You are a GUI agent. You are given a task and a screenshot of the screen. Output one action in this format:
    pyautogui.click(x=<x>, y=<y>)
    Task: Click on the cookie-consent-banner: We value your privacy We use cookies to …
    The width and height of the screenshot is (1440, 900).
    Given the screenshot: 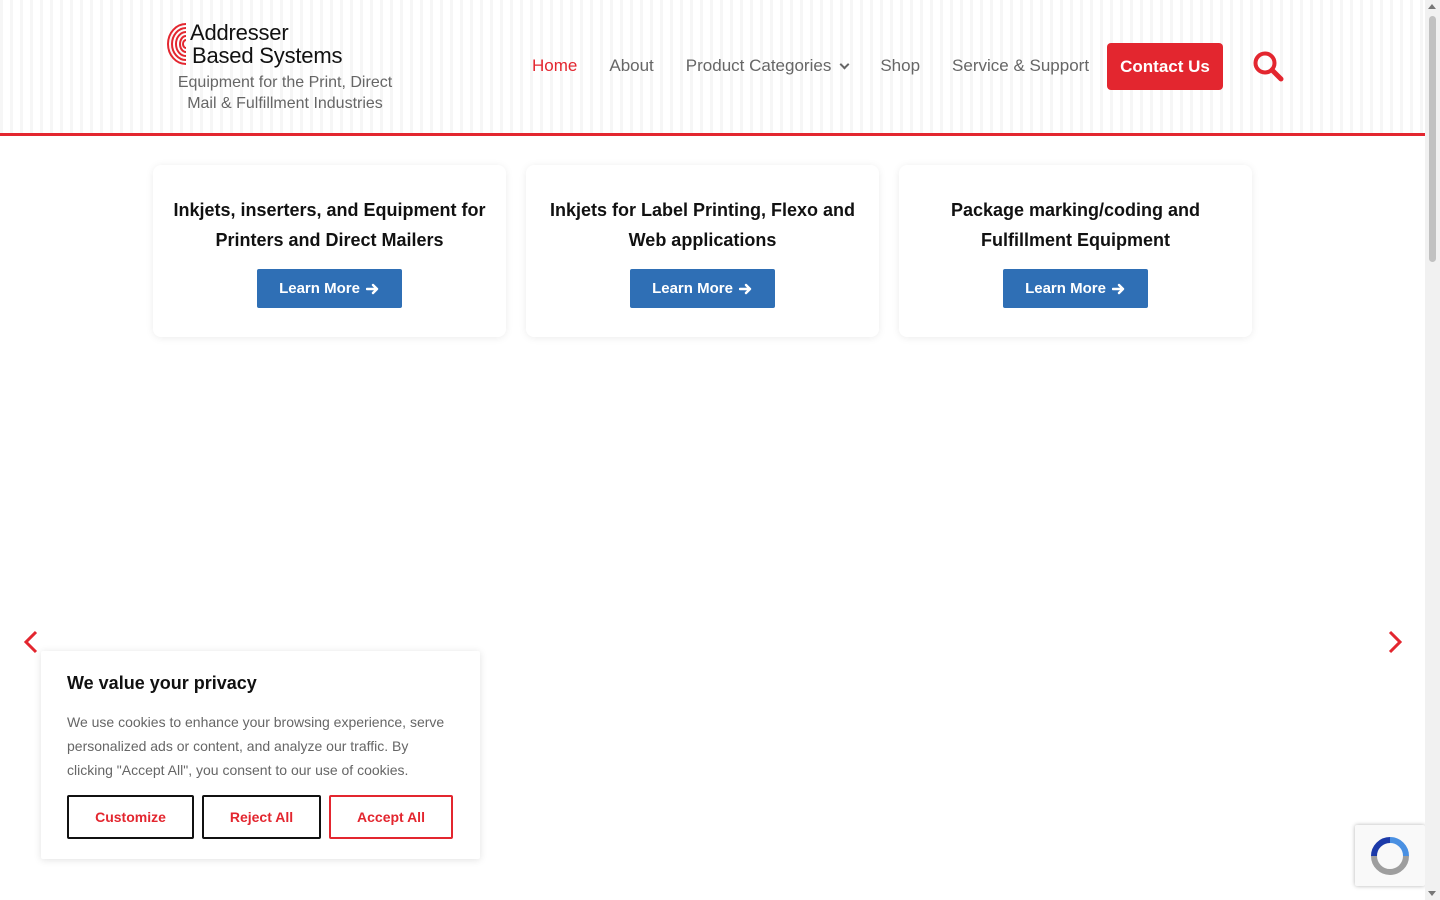 What is the action you would take?
    pyautogui.click(x=260, y=755)
    